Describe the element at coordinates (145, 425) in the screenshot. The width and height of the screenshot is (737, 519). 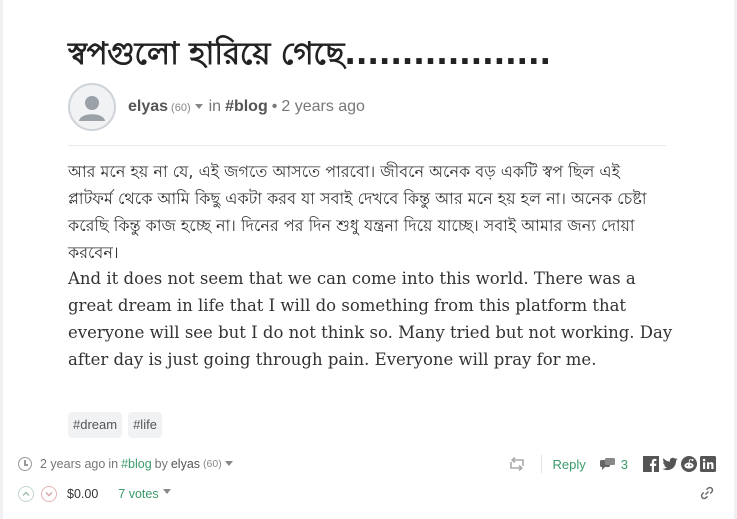
I see `tag-life: #life` at that location.